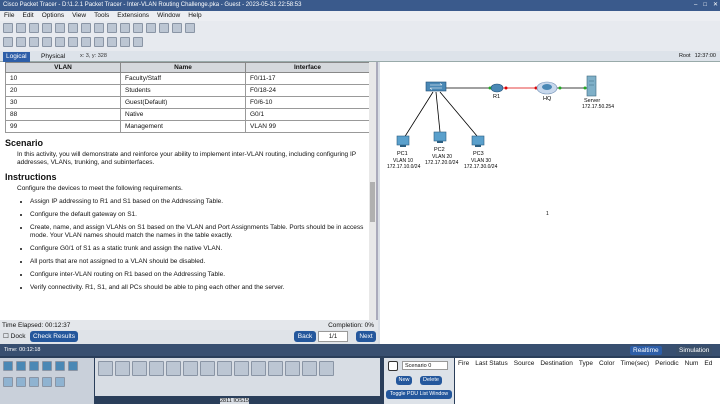 The width and height of the screenshot is (720, 404). Describe the element at coordinates (21, 42) in the screenshot. I see `inspect-icon` at that location.